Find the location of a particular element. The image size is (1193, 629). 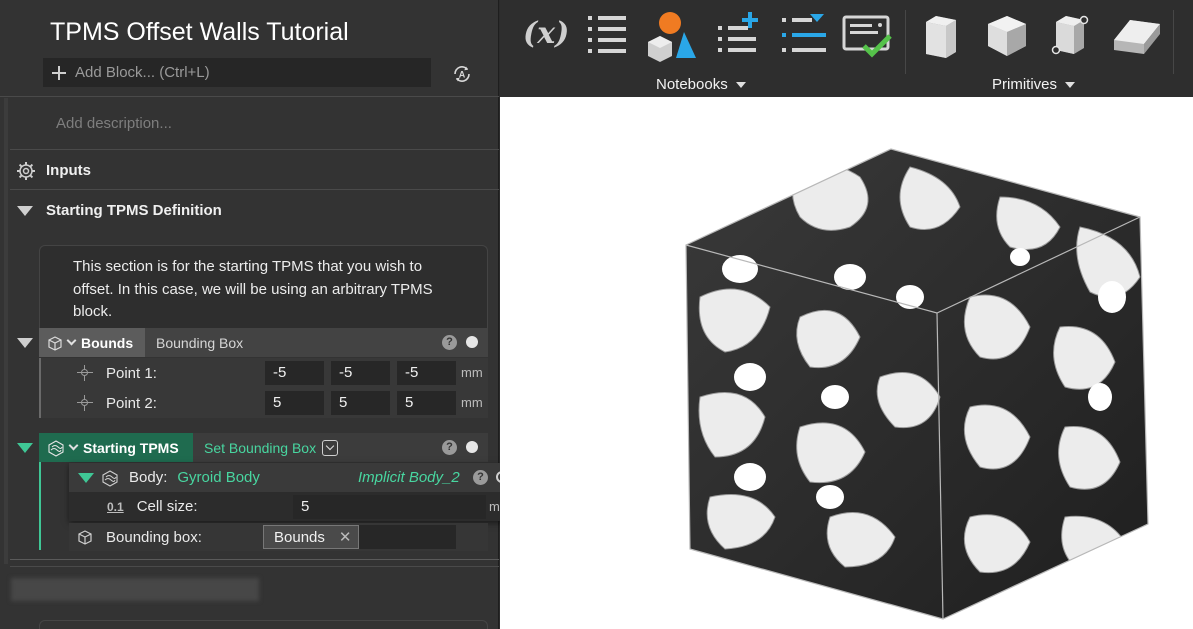

point1-label: Point 1: is located at coordinates (131, 373).